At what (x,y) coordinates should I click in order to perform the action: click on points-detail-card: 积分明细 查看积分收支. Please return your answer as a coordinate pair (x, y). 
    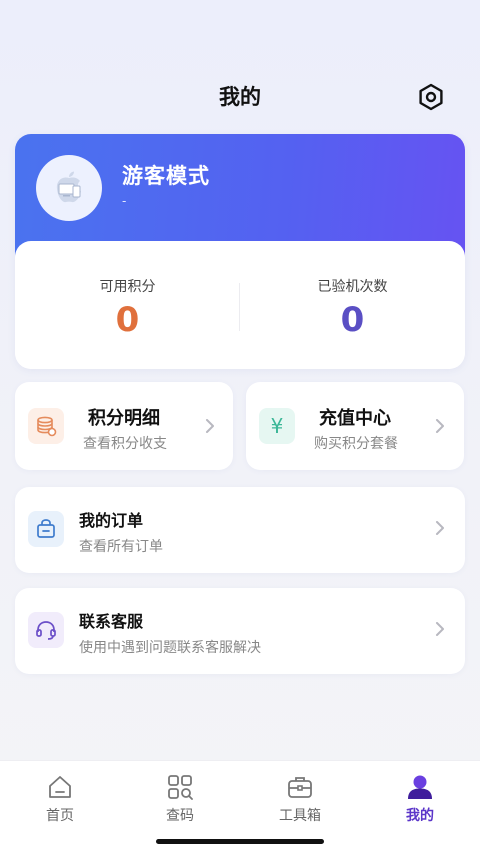
    Looking at the image, I should click on (124, 426).